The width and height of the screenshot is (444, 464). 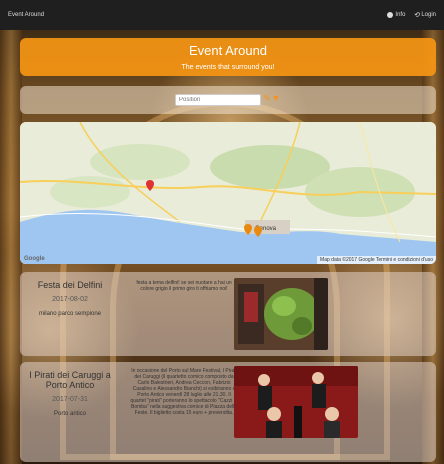 I want to click on search-actions: ✎ ▼, so click(x=271, y=98).